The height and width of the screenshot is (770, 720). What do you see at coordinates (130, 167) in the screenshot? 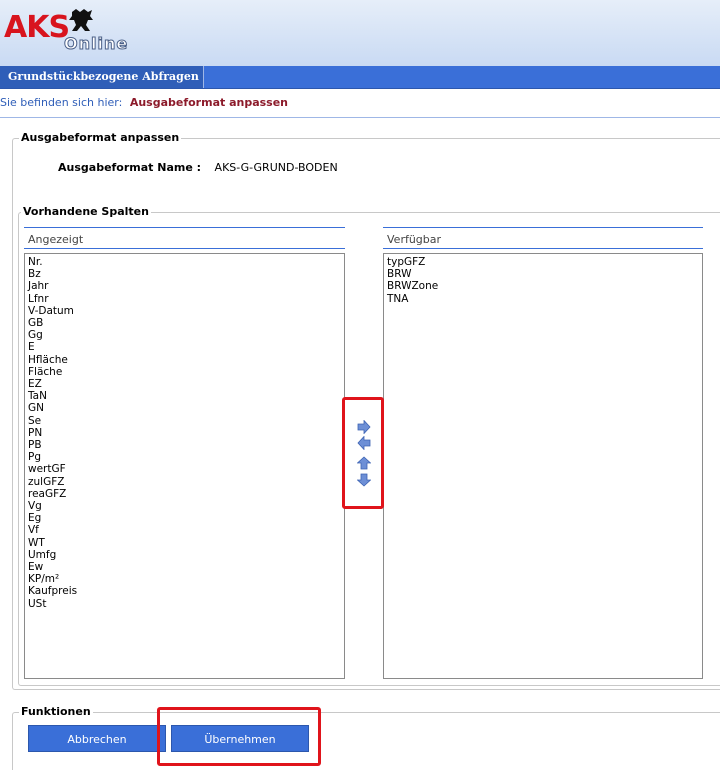
I see `format-name-label: Ausgabeformat Name :` at bounding box center [130, 167].